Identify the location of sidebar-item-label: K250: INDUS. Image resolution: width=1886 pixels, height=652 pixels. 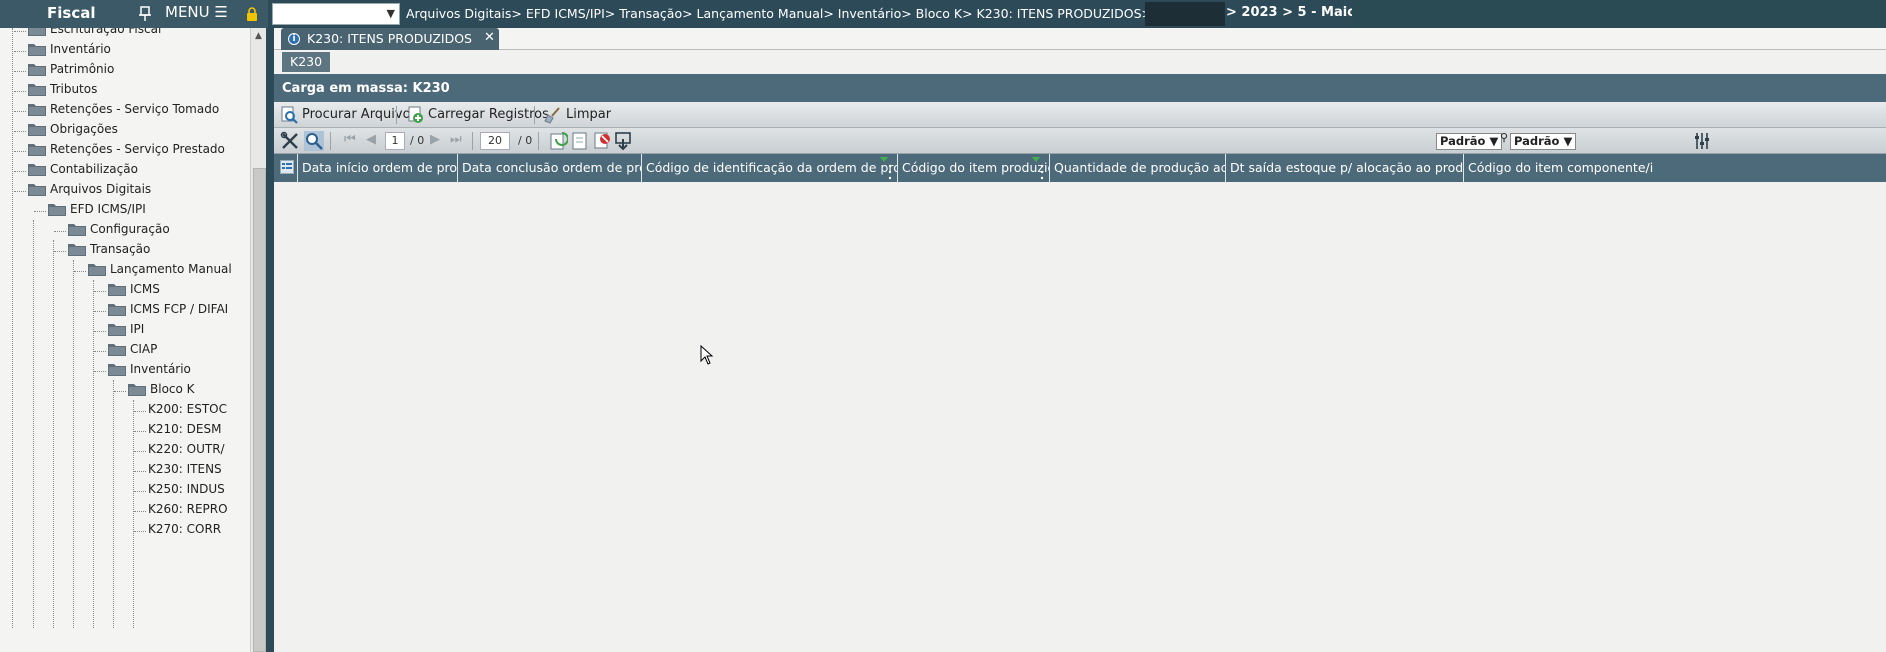
(186, 489).